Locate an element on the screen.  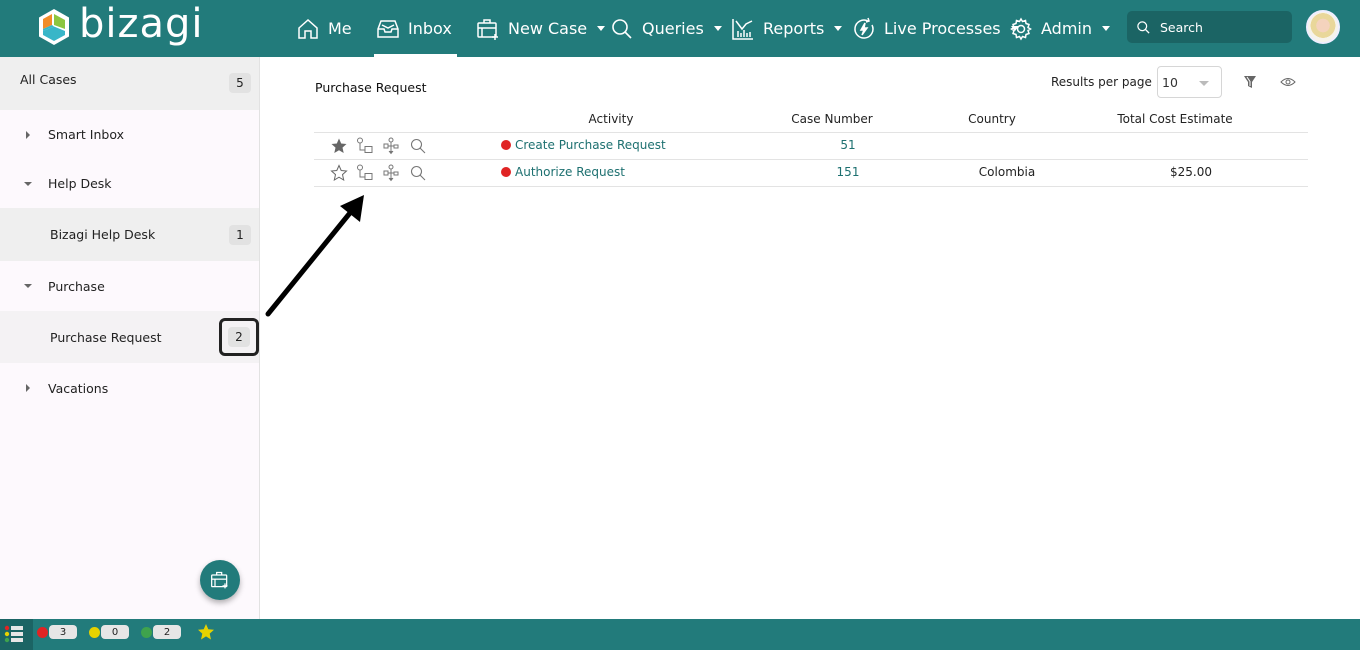
global-search-input: Search is located at coordinates (1209, 27).